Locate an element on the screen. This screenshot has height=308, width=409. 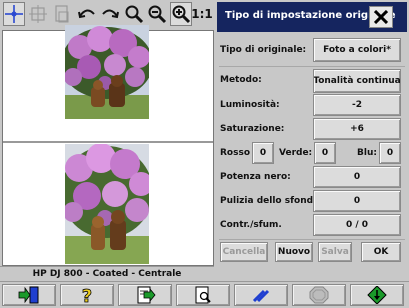
nuovo-button: Nuovo is located at coordinates (294, 252).